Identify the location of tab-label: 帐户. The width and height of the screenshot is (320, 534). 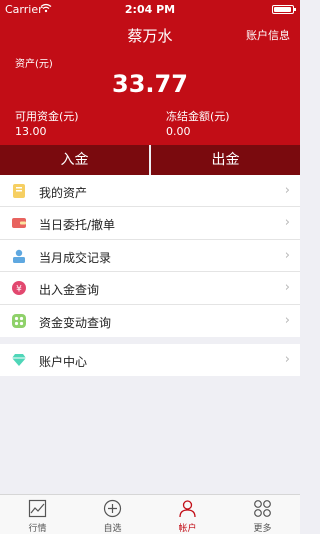
(187, 529).